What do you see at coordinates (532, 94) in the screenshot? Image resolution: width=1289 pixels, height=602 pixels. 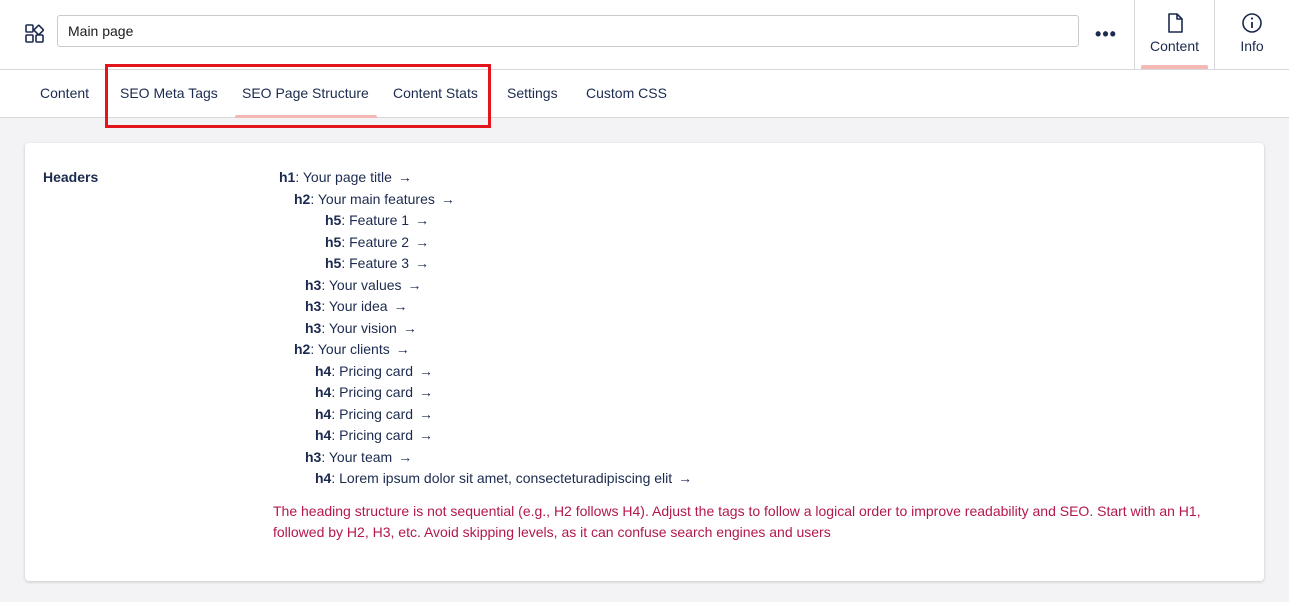 I see `tab-settings: Settings` at bounding box center [532, 94].